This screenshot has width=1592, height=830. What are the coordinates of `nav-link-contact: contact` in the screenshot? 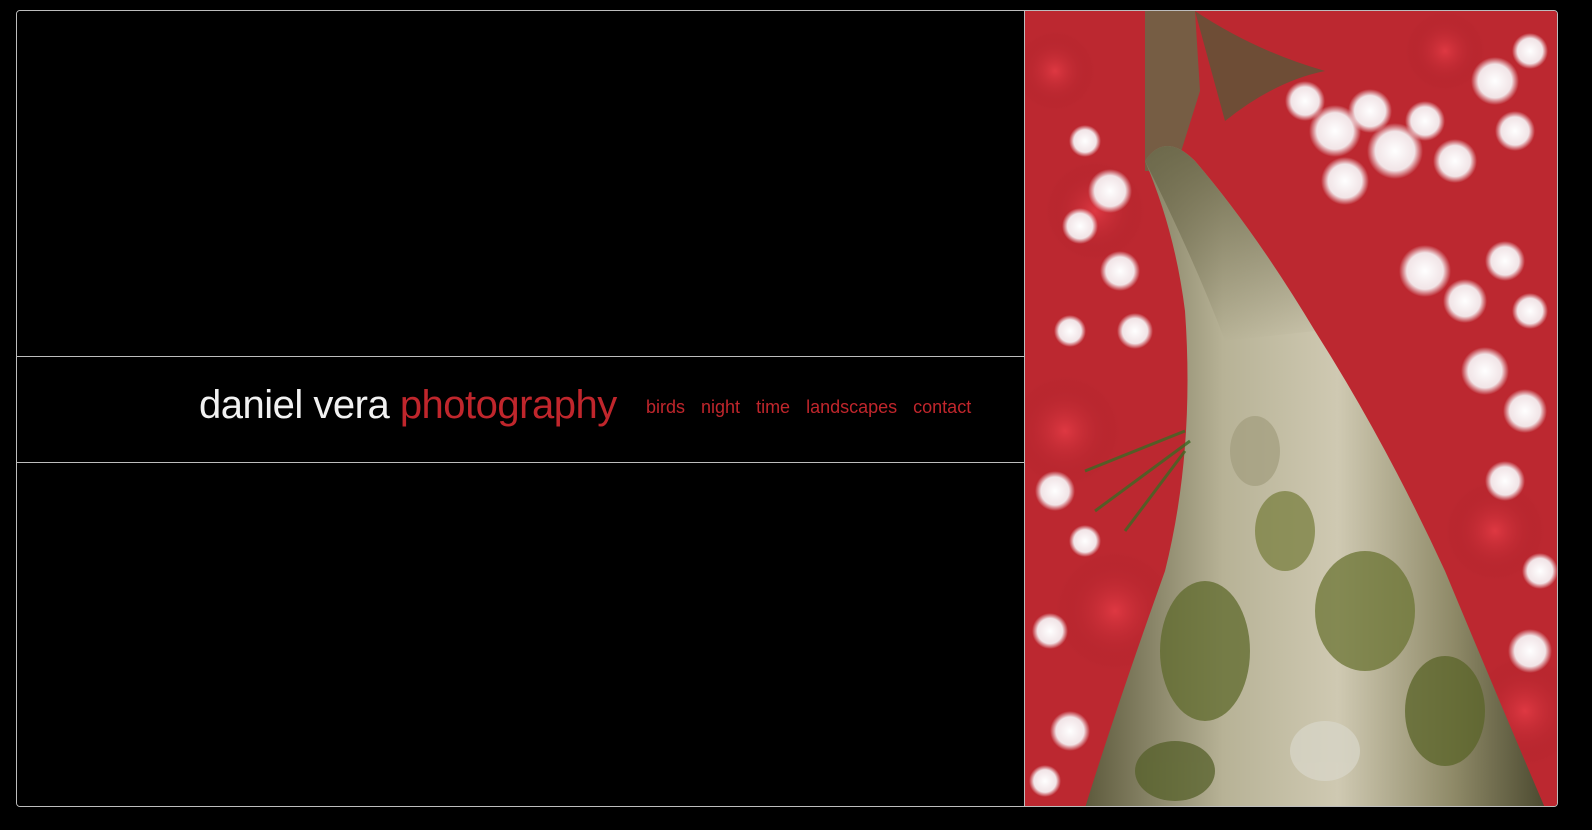 It's located at (942, 407).